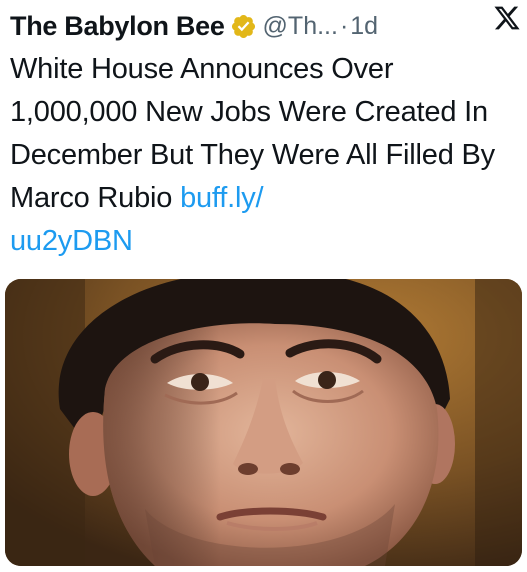 This screenshot has height=572, width=527. I want to click on tweet-header: The Babylon Bee @Th... · 1d, so click(263, 26).